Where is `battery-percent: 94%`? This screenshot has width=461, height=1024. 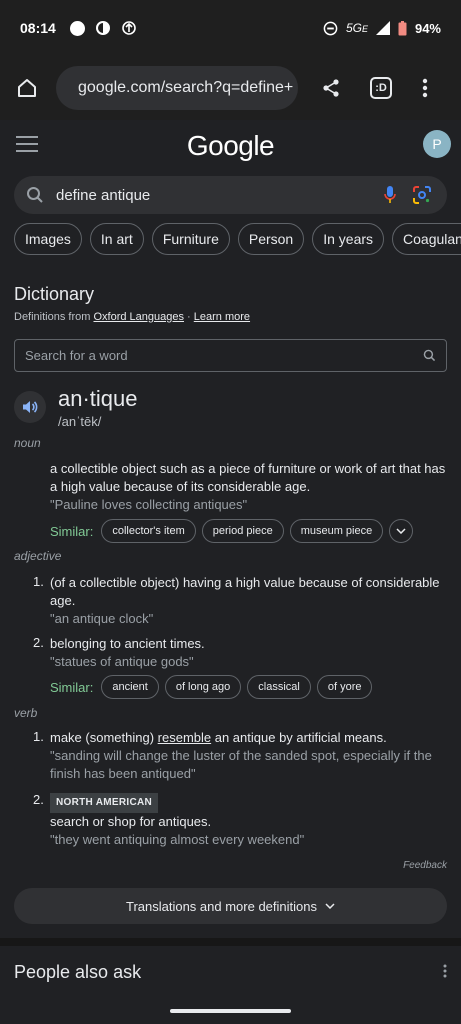 battery-percent: 94% is located at coordinates (427, 28).